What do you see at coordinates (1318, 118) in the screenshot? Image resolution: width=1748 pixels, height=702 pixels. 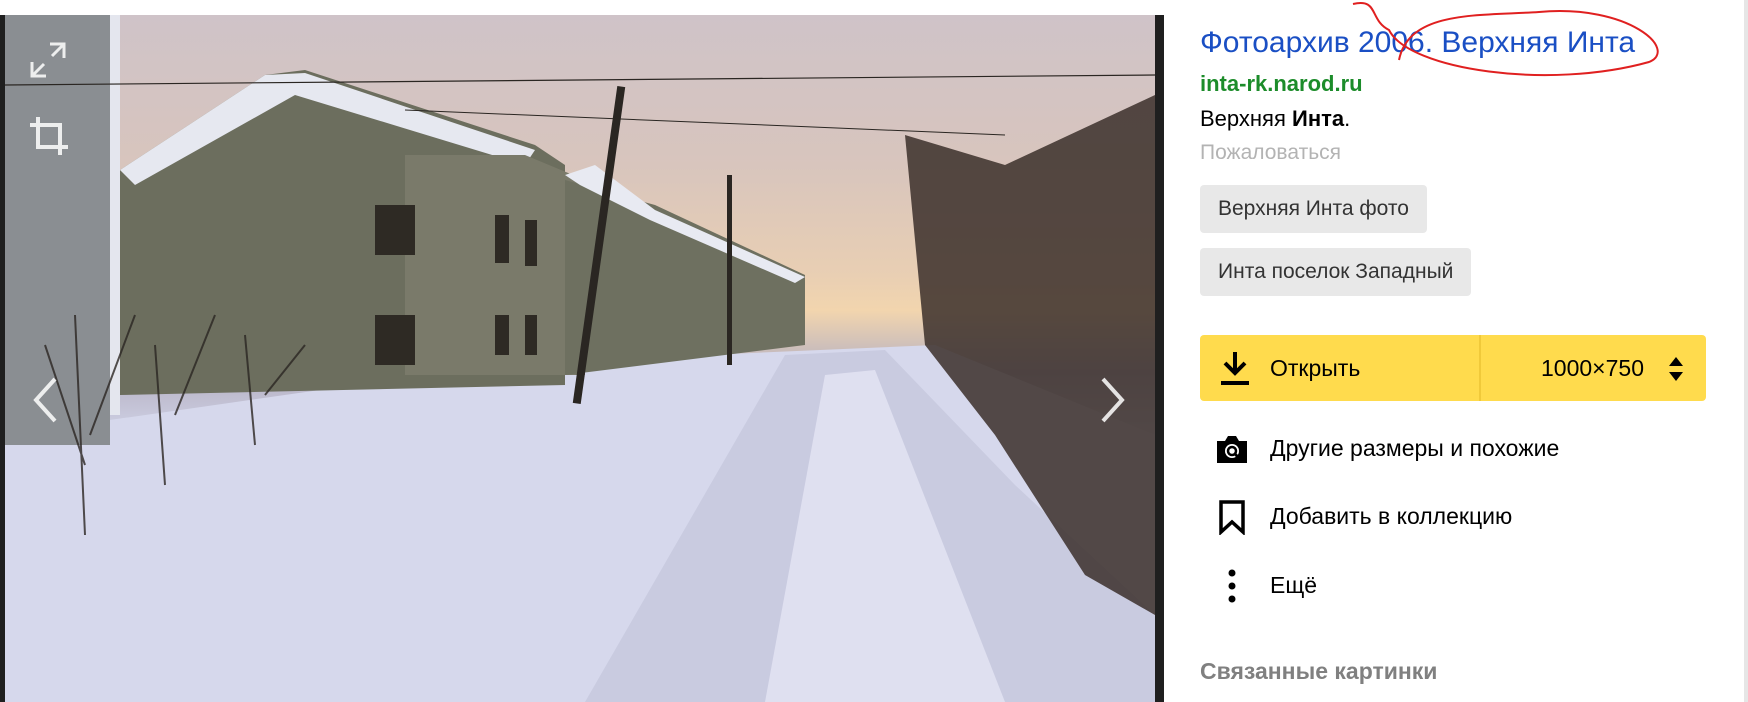 I see `description-highlight: Инта` at bounding box center [1318, 118].